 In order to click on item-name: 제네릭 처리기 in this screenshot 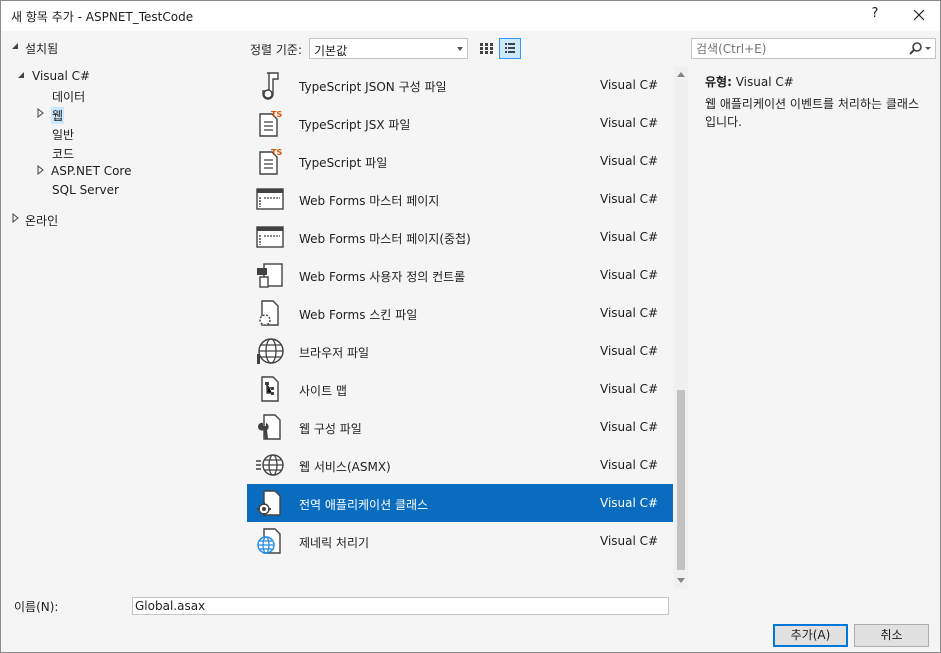, I will do `click(334, 543)`.